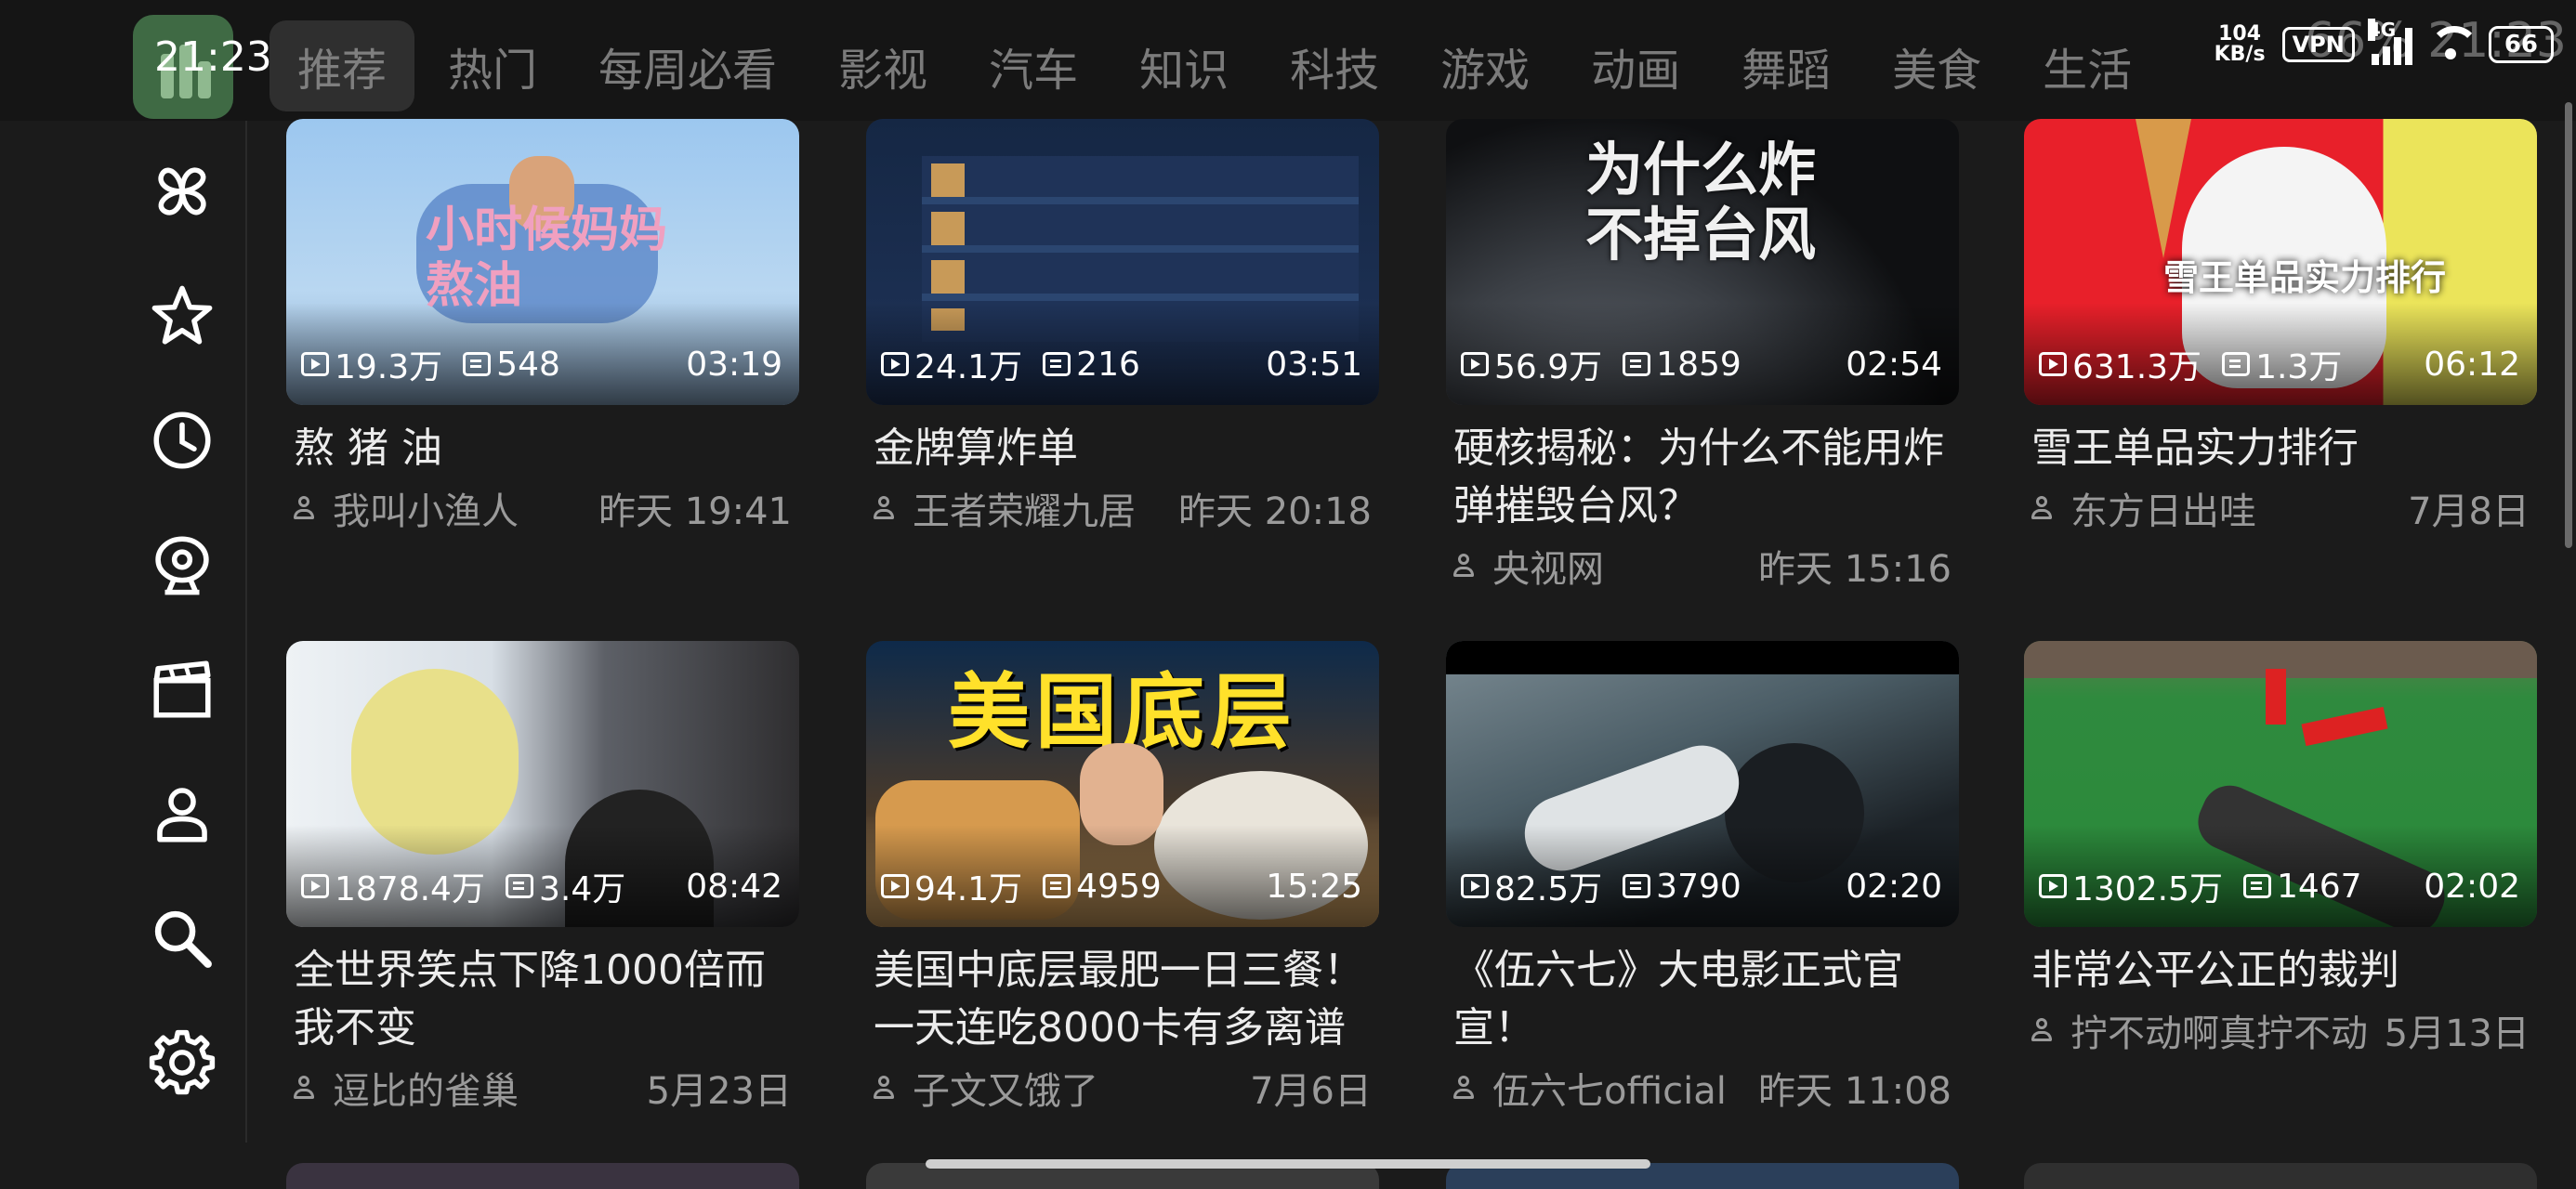  What do you see at coordinates (542, 784) in the screenshot?
I see `video-thumbnail: 1878.4万 3.4万 08:42` at bounding box center [542, 784].